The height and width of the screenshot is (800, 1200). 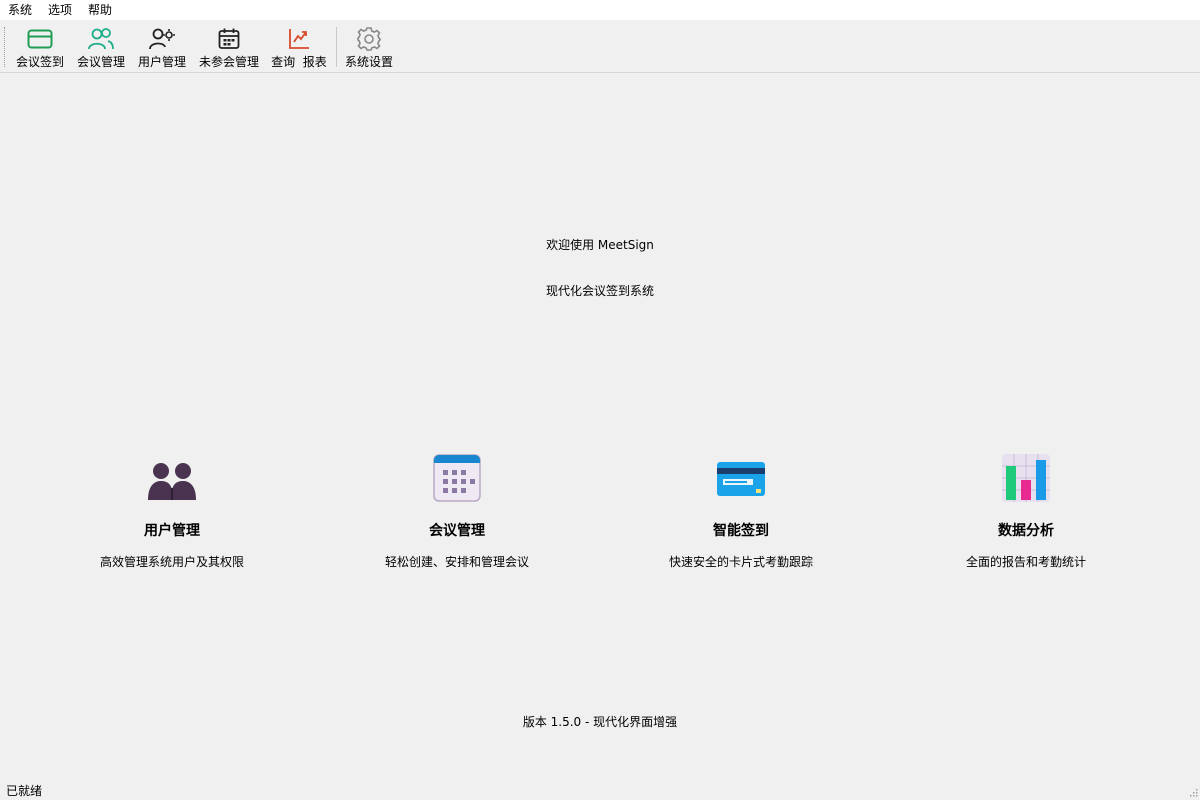 I want to click on feature-meeting-management: 会议管理 轻松创建、安排和管理会议, so click(x=457, y=511).